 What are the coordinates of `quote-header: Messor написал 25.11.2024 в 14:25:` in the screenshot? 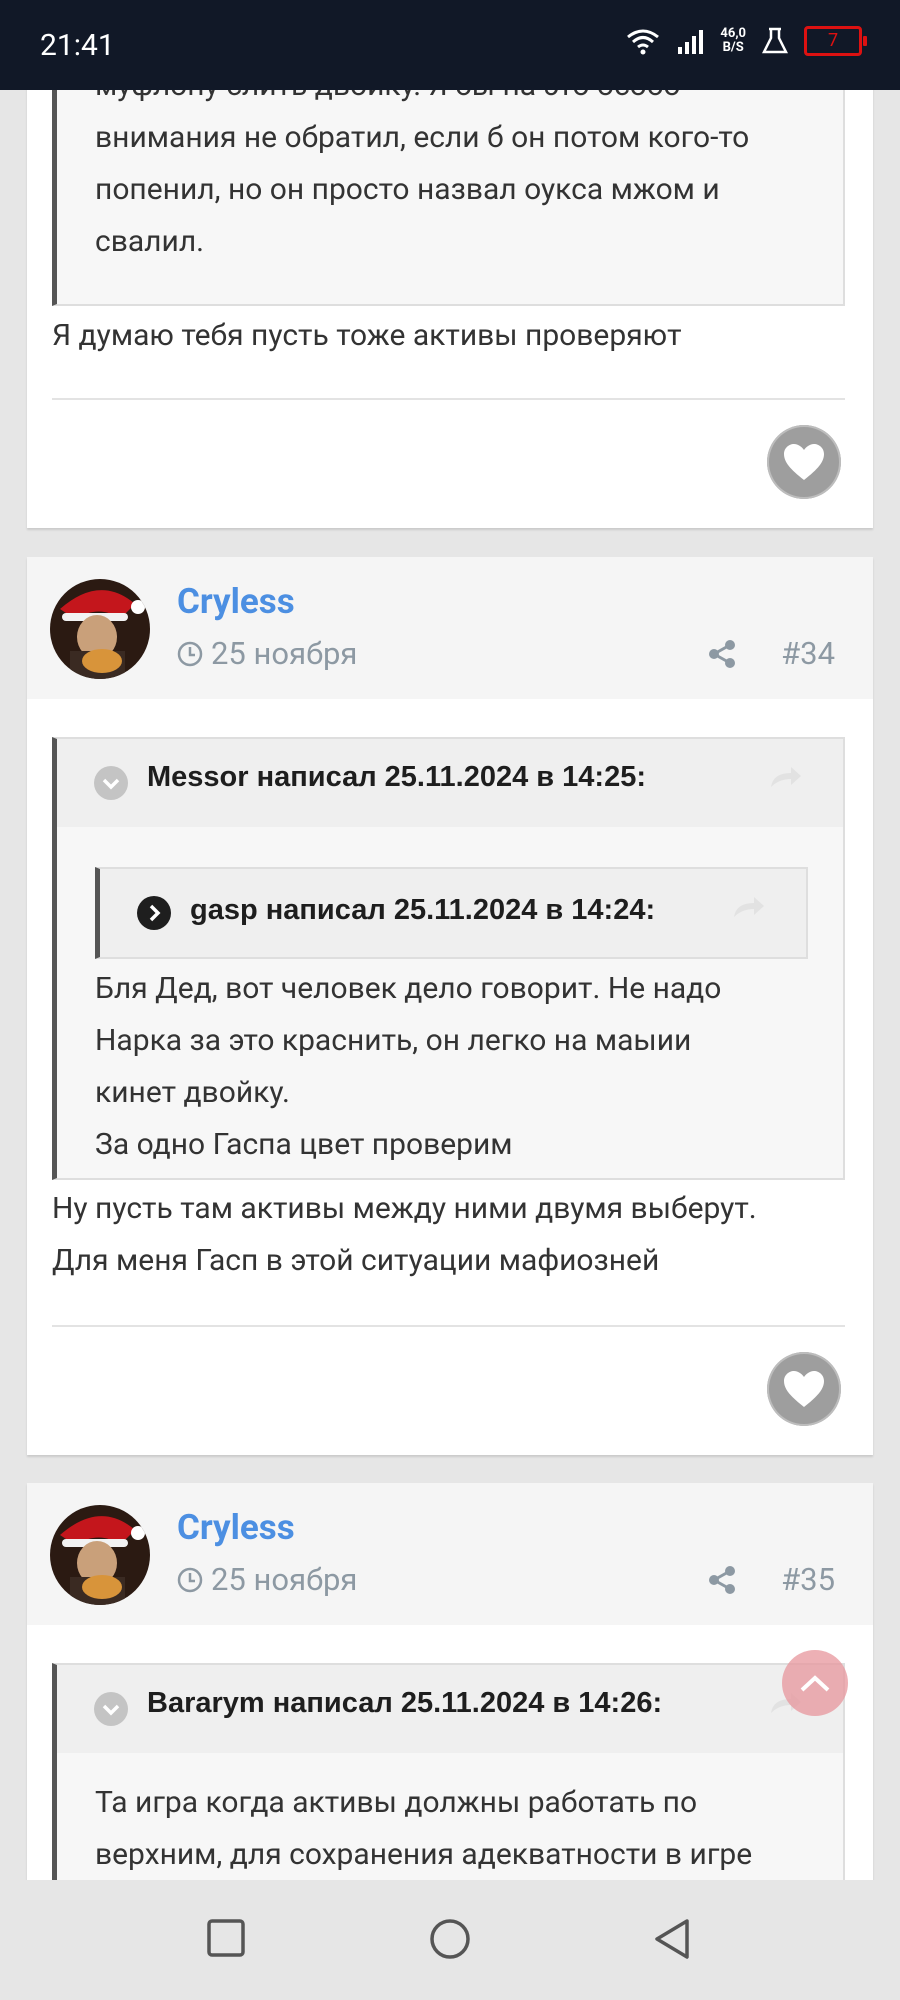 It's located at (450, 783).